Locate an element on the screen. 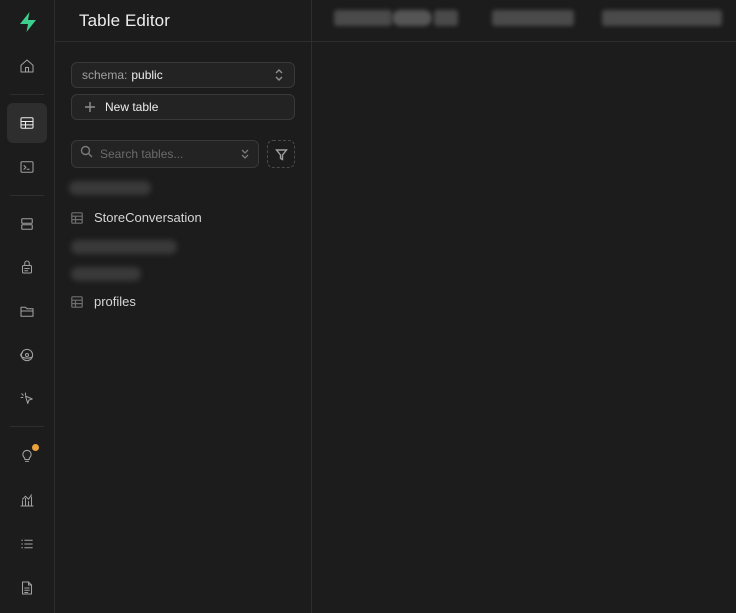 Image resolution: width=736 pixels, height=613 pixels. home-icon is located at coordinates (27, 66).